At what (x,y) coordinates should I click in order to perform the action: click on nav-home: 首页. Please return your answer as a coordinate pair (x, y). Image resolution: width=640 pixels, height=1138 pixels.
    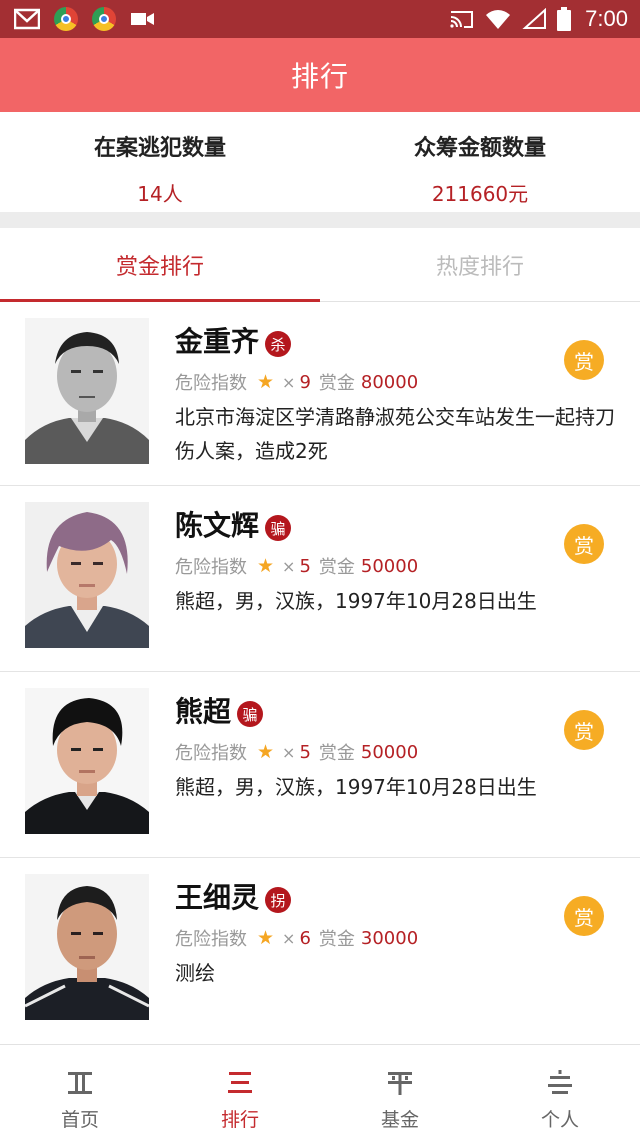
    Looking at the image, I should click on (80, 1091).